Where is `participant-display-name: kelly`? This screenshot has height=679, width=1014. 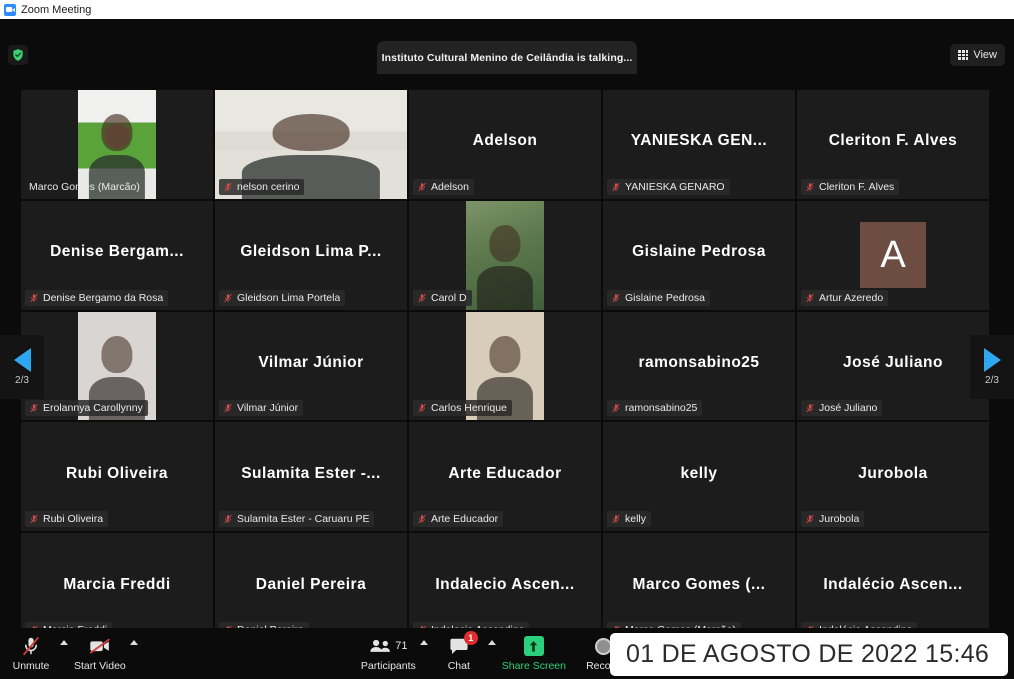 participant-display-name: kelly is located at coordinates (699, 473).